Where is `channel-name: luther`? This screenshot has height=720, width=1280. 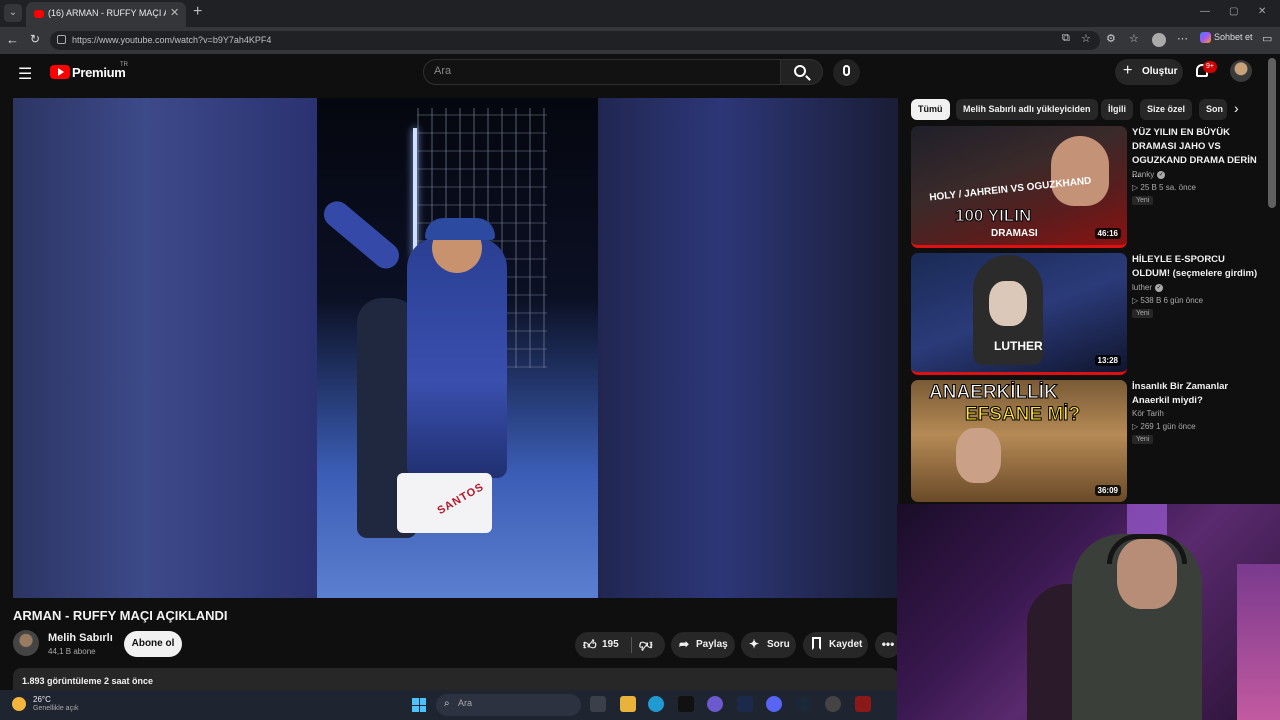 channel-name: luther is located at coordinates (1142, 287).